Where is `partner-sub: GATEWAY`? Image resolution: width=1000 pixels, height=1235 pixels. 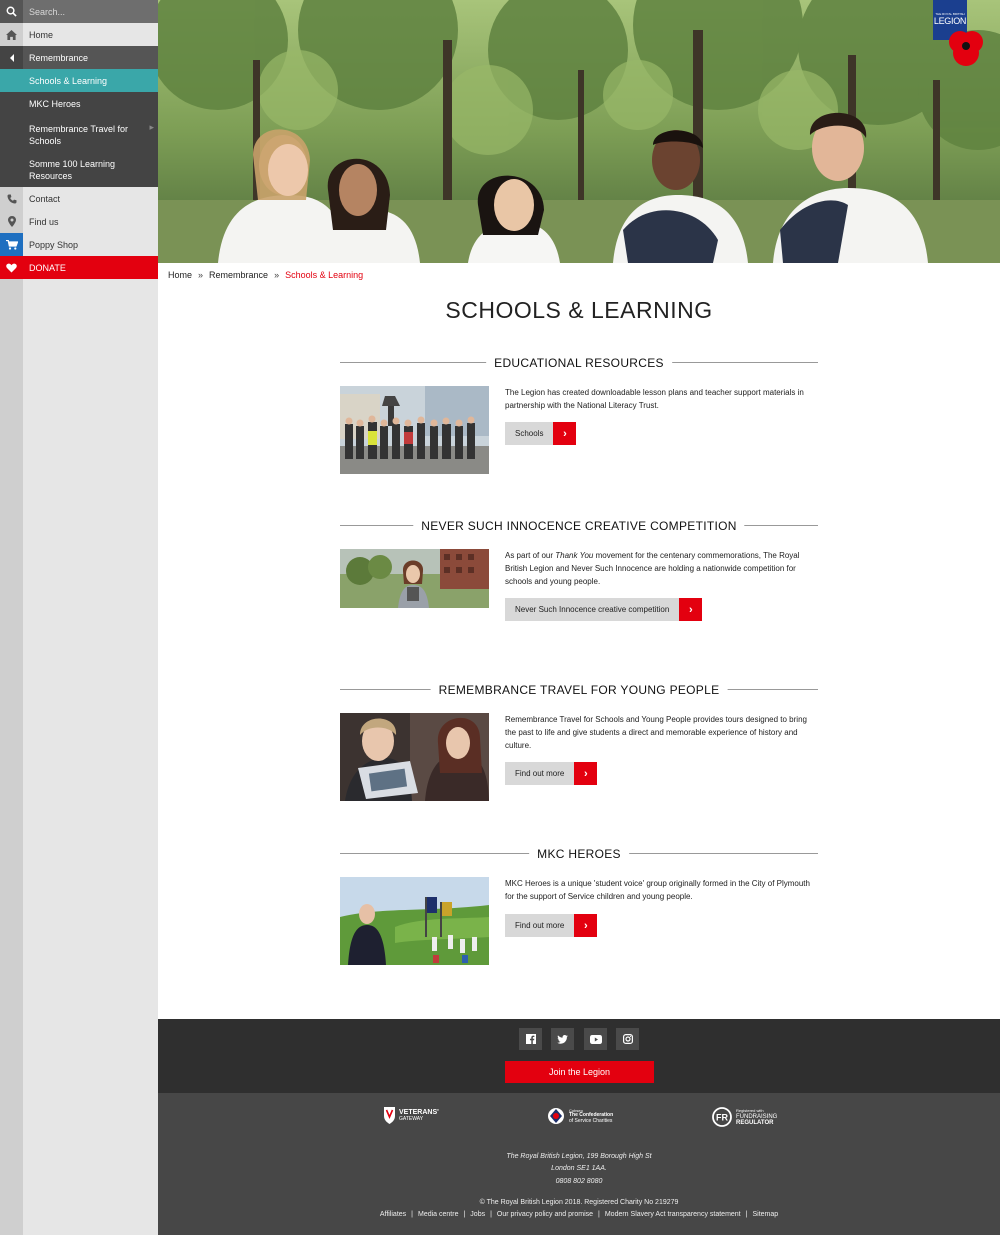 partner-sub: GATEWAY is located at coordinates (411, 1118).